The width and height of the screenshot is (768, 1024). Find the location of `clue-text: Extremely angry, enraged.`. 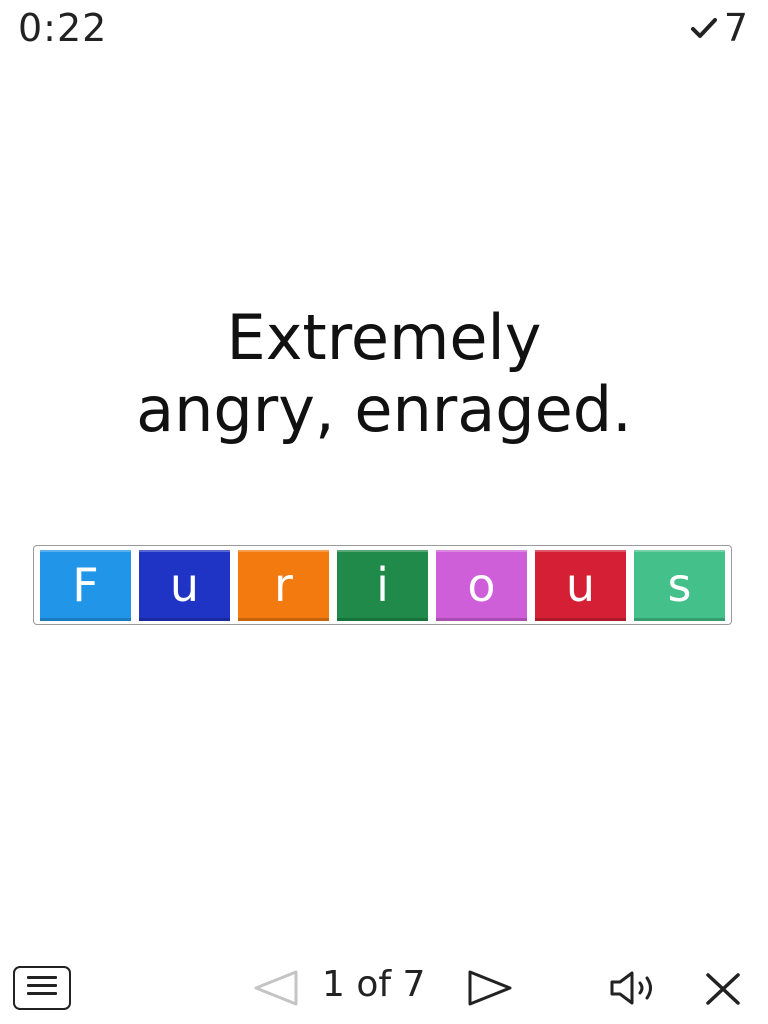

clue-text: Extremely angry, enraged. is located at coordinates (384, 374).